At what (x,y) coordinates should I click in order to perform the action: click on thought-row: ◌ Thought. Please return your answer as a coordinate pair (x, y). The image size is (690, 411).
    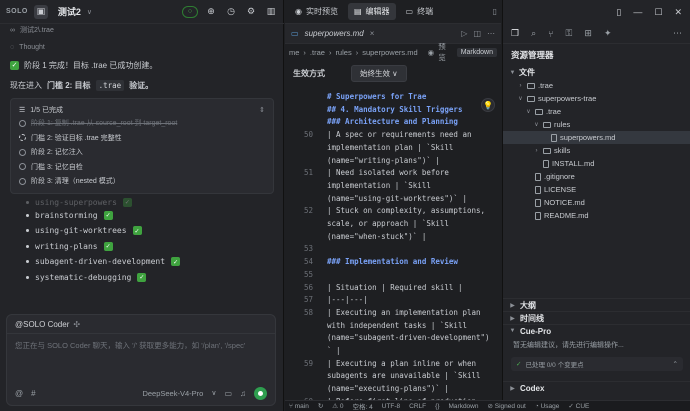
    Looking at the image, I should click on (142, 47).